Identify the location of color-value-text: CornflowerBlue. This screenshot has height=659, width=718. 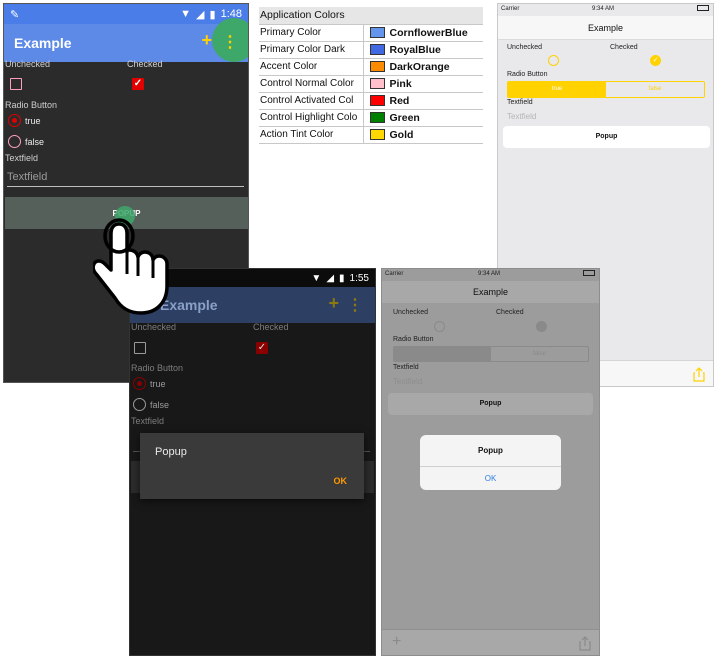
(428, 32).